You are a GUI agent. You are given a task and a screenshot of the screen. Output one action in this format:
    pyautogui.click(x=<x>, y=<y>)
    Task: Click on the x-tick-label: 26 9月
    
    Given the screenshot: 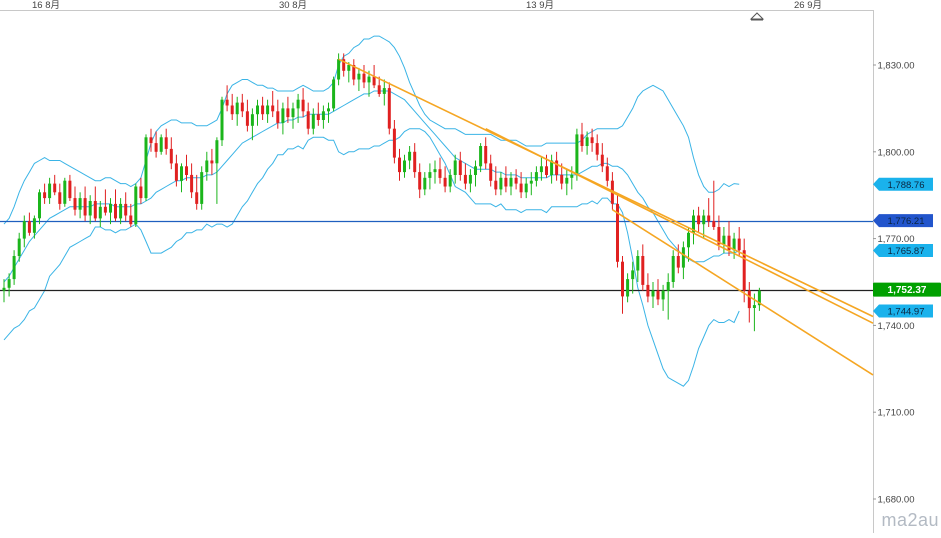 What is the action you would take?
    pyautogui.click(x=808, y=5)
    